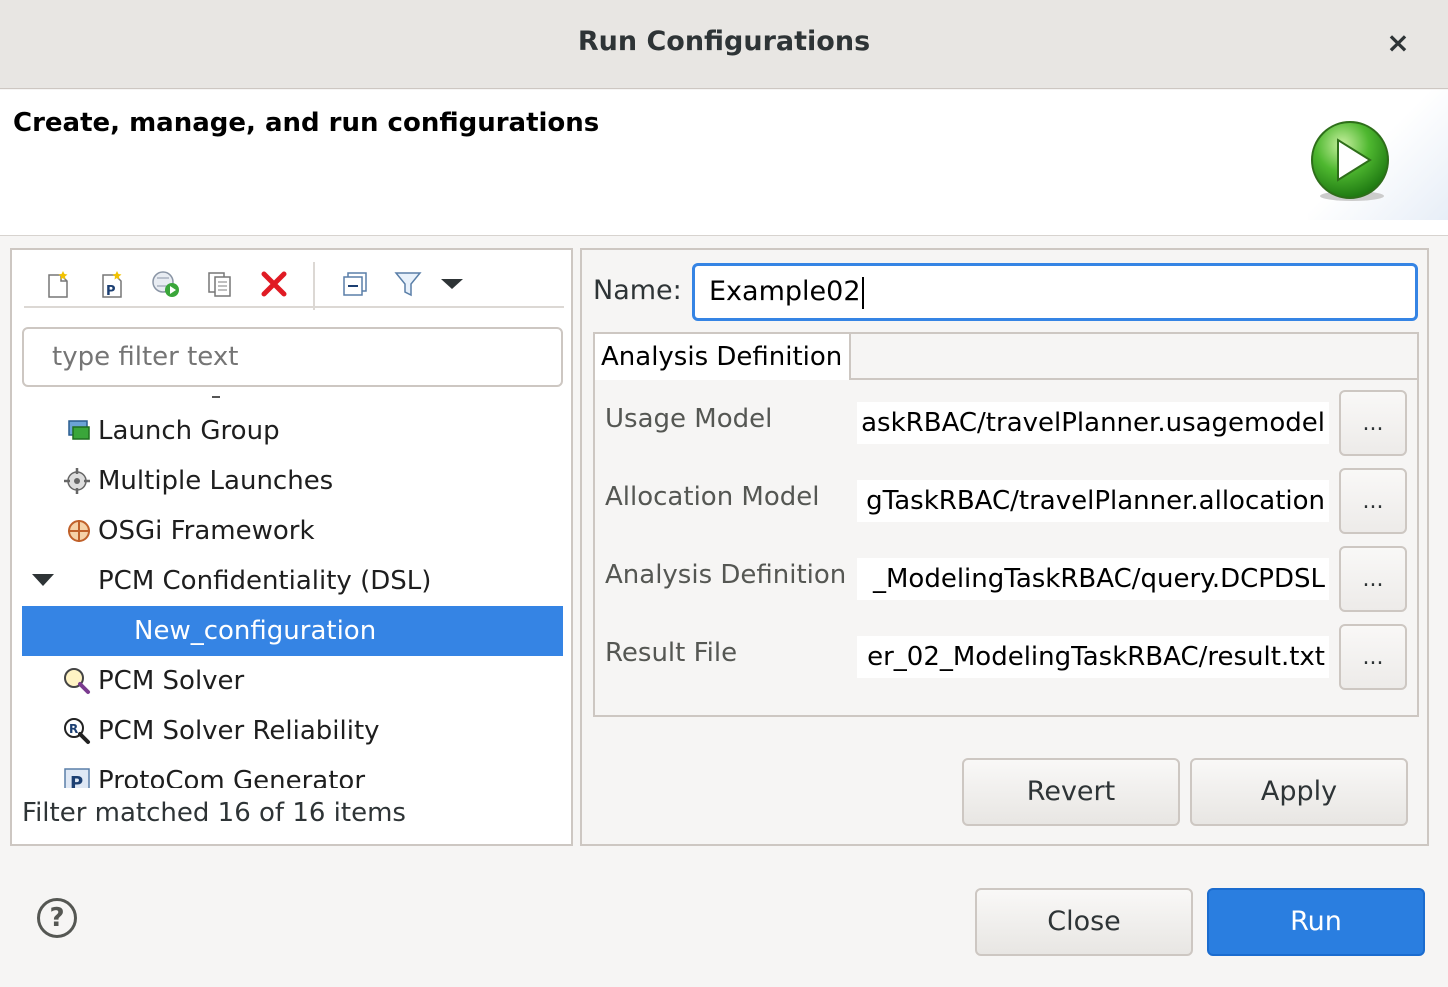 The height and width of the screenshot is (987, 1448). I want to click on new-configuration-icon, so click(58, 284).